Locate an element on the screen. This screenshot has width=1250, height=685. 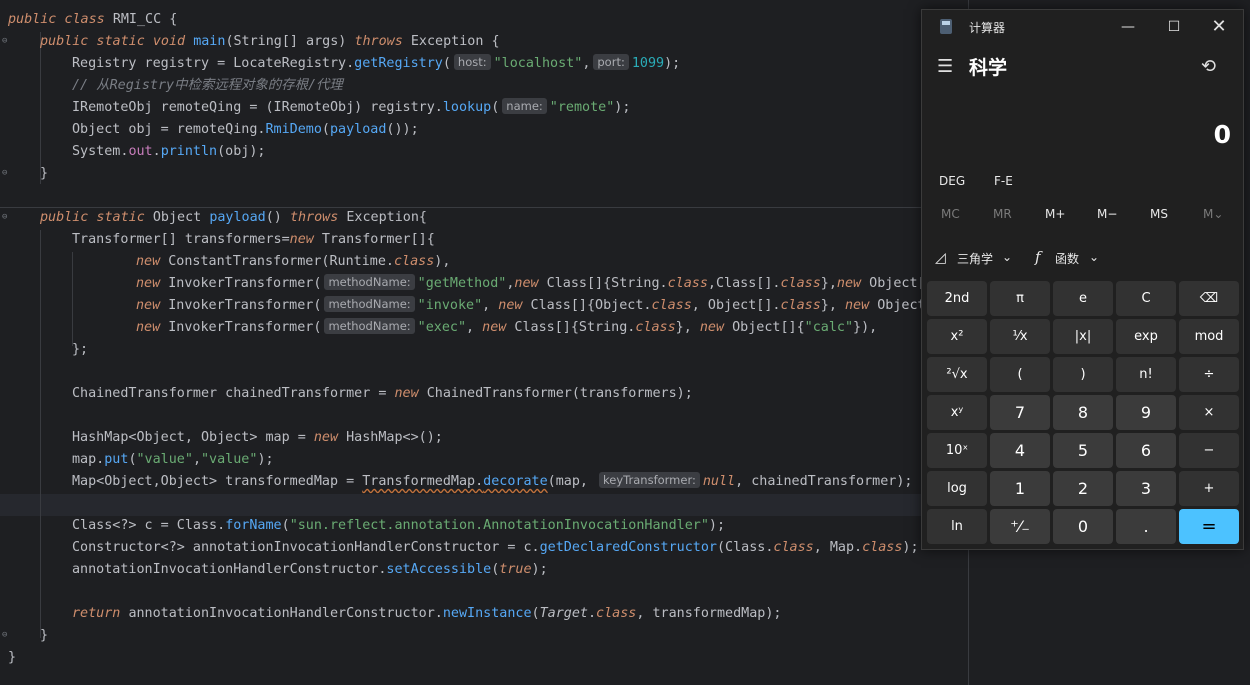
backspace-button: ⌫ is located at coordinates (1209, 298).